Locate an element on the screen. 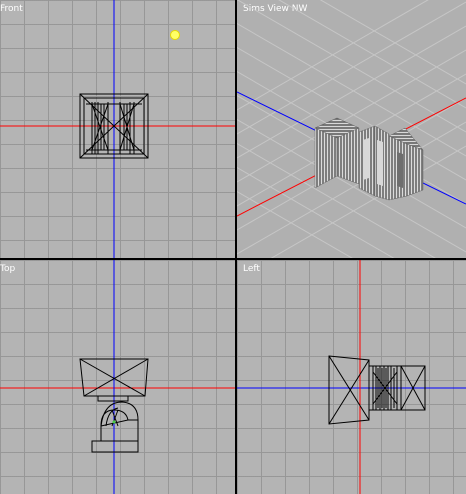  pivot-marker-icon is located at coordinates (114, 422).